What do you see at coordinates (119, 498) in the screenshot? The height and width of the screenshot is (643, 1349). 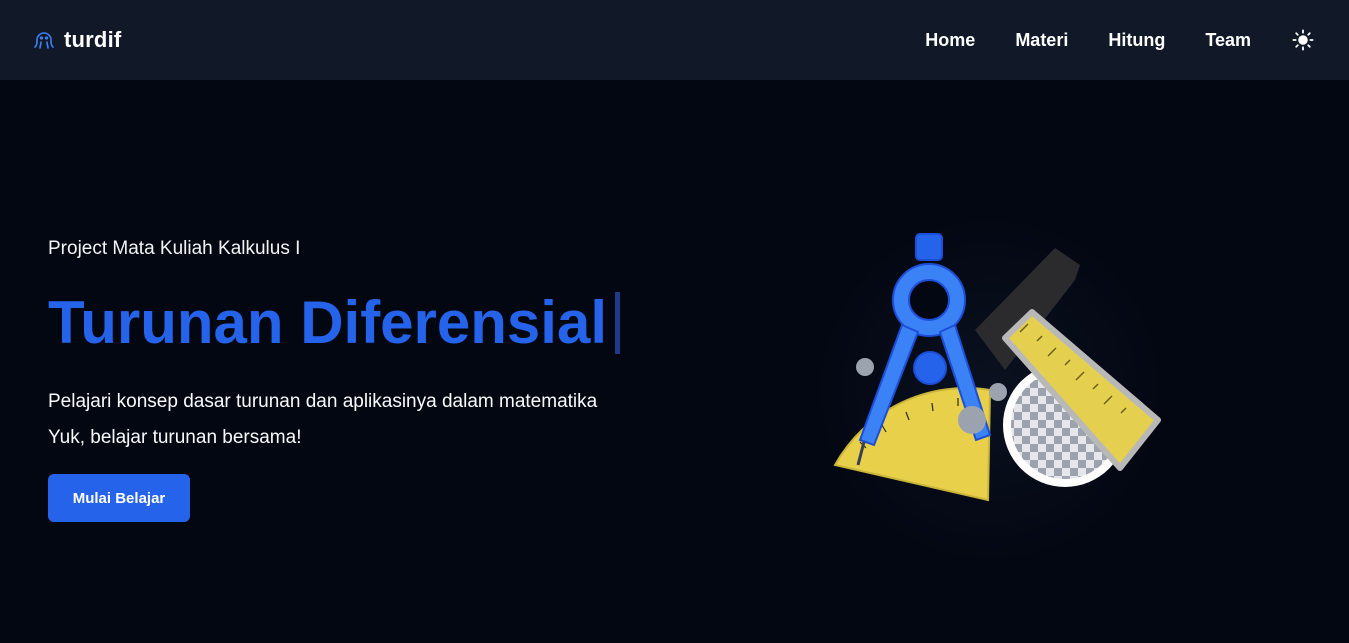 I see `start-learning-button: Mulai Belajar` at bounding box center [119, 498].